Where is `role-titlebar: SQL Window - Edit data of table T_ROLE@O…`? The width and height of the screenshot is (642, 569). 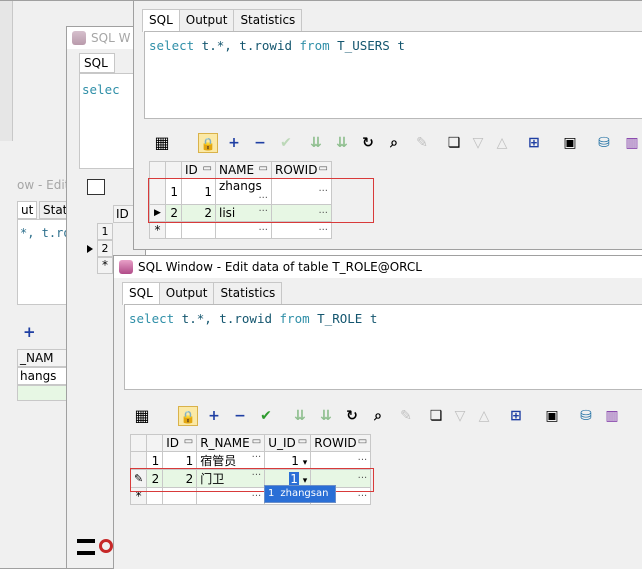 role-titlebar: SQL Window - Edit data of table T_ROLE@O… is located at coordinates (378, 267).